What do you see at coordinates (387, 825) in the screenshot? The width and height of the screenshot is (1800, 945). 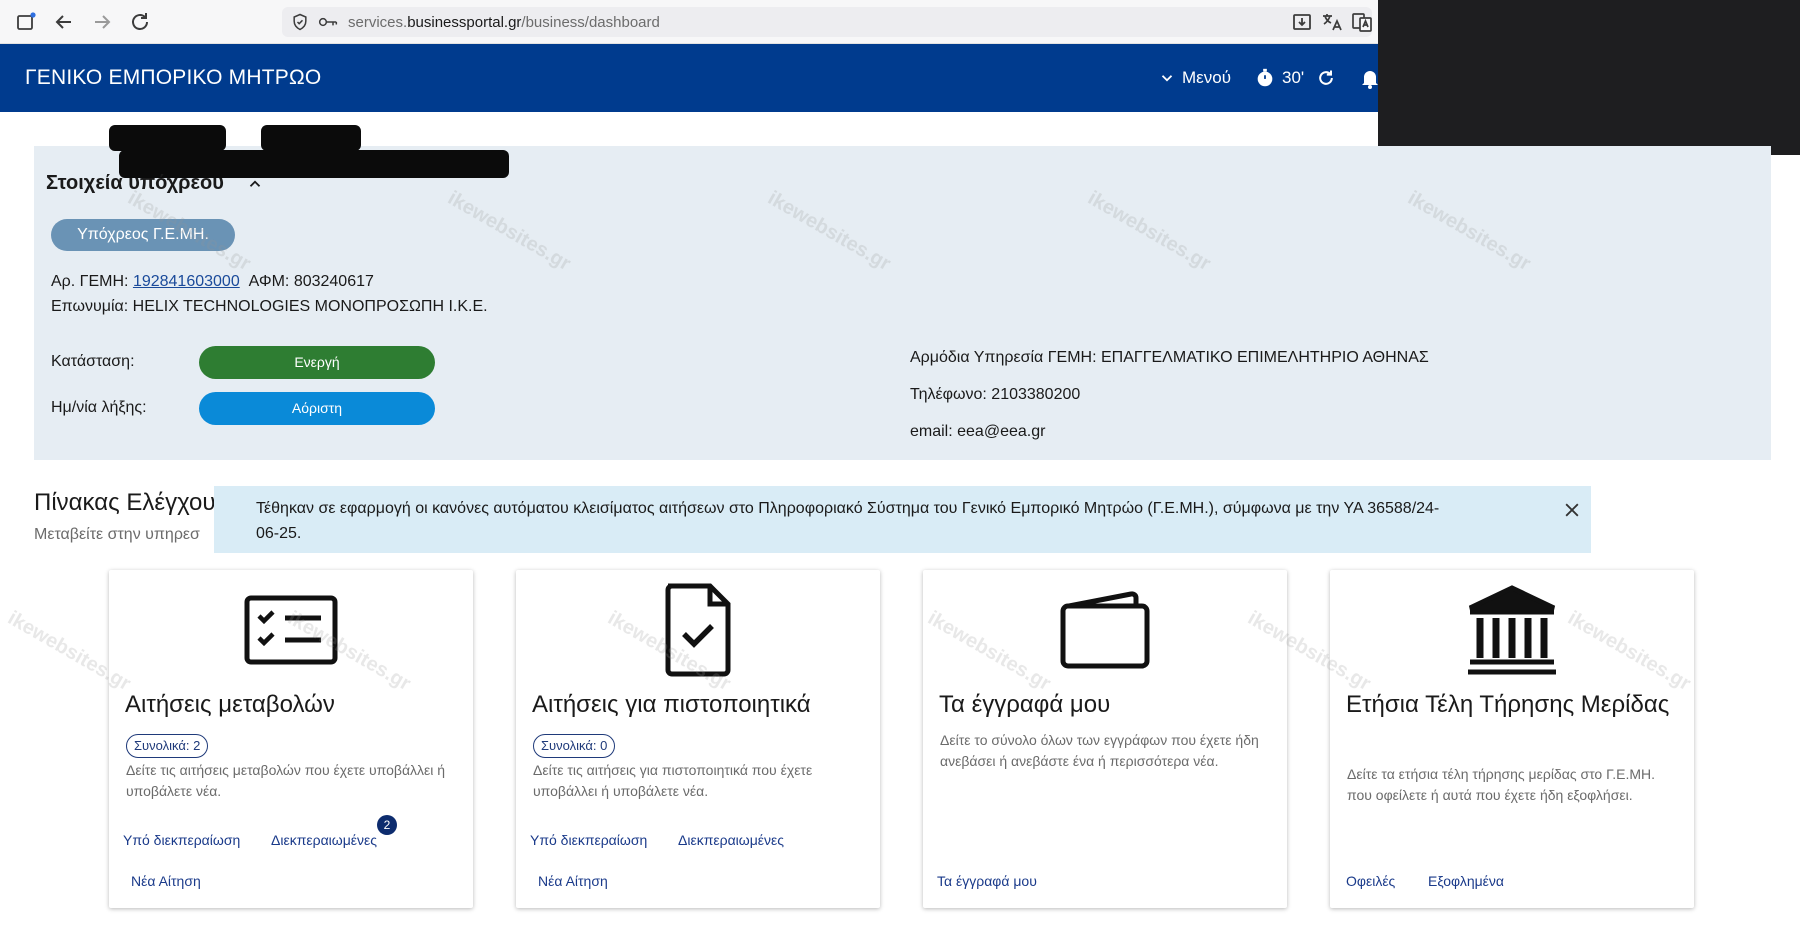 I see `completed-count-badge: 2` at bounding box center [387, 825].